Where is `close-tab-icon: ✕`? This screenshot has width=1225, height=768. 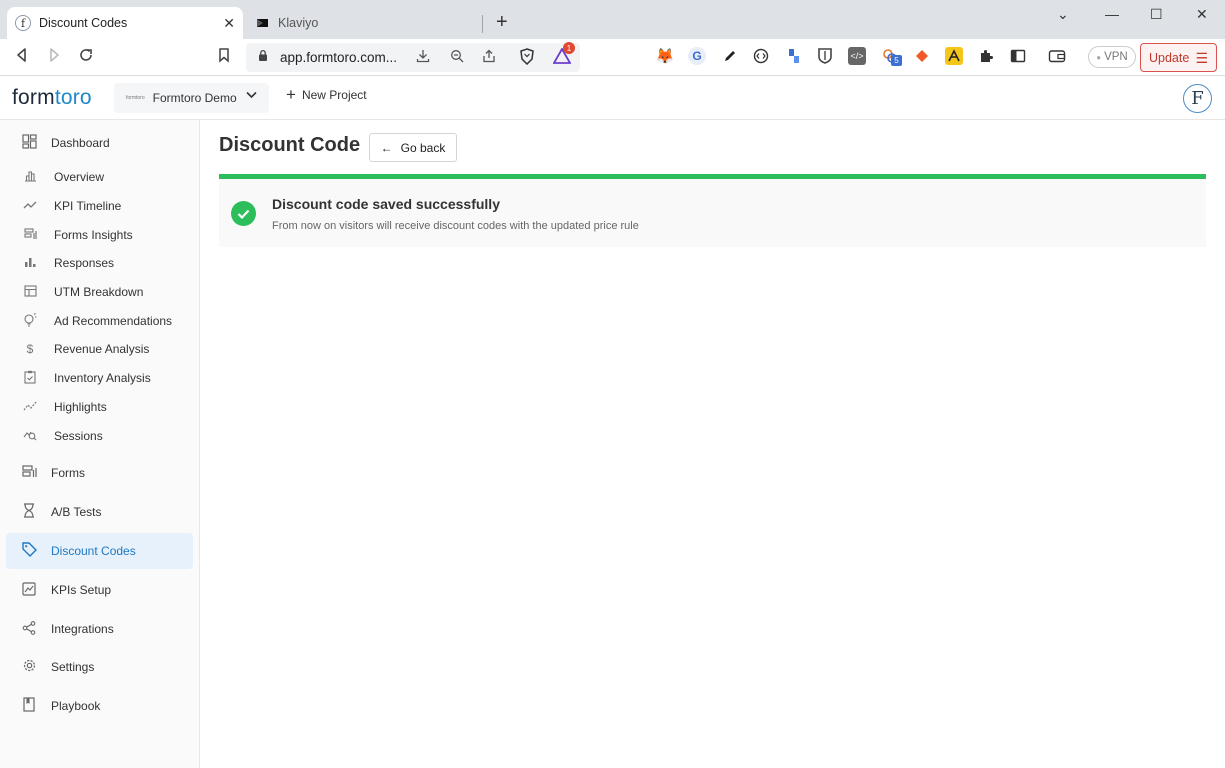 close-tab-icon: ✕ is located at coordinates (229, 23).